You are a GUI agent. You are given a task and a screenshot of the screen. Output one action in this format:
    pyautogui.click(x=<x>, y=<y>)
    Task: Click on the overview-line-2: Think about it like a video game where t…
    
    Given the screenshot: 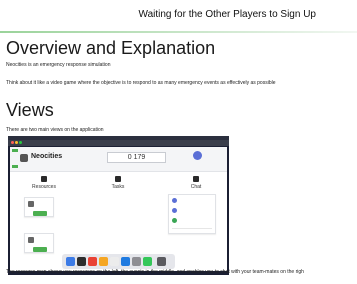 What is the action you would take?
    pyautogui.click(x=141, y=83)
    